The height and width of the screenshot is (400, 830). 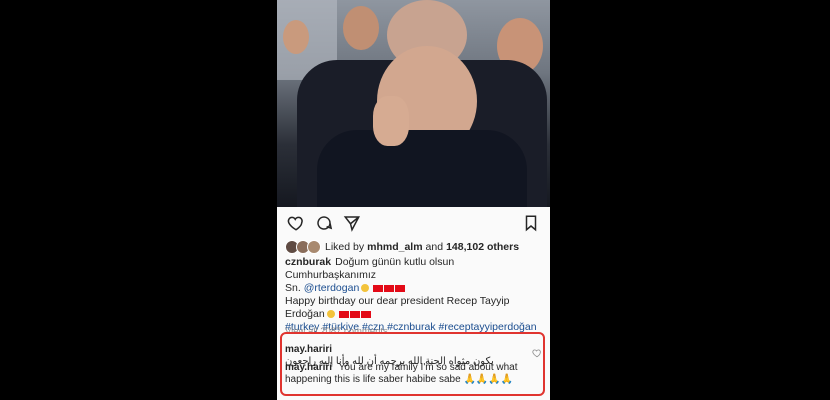 I want to click on coat-front, so click(x=422, y=168).